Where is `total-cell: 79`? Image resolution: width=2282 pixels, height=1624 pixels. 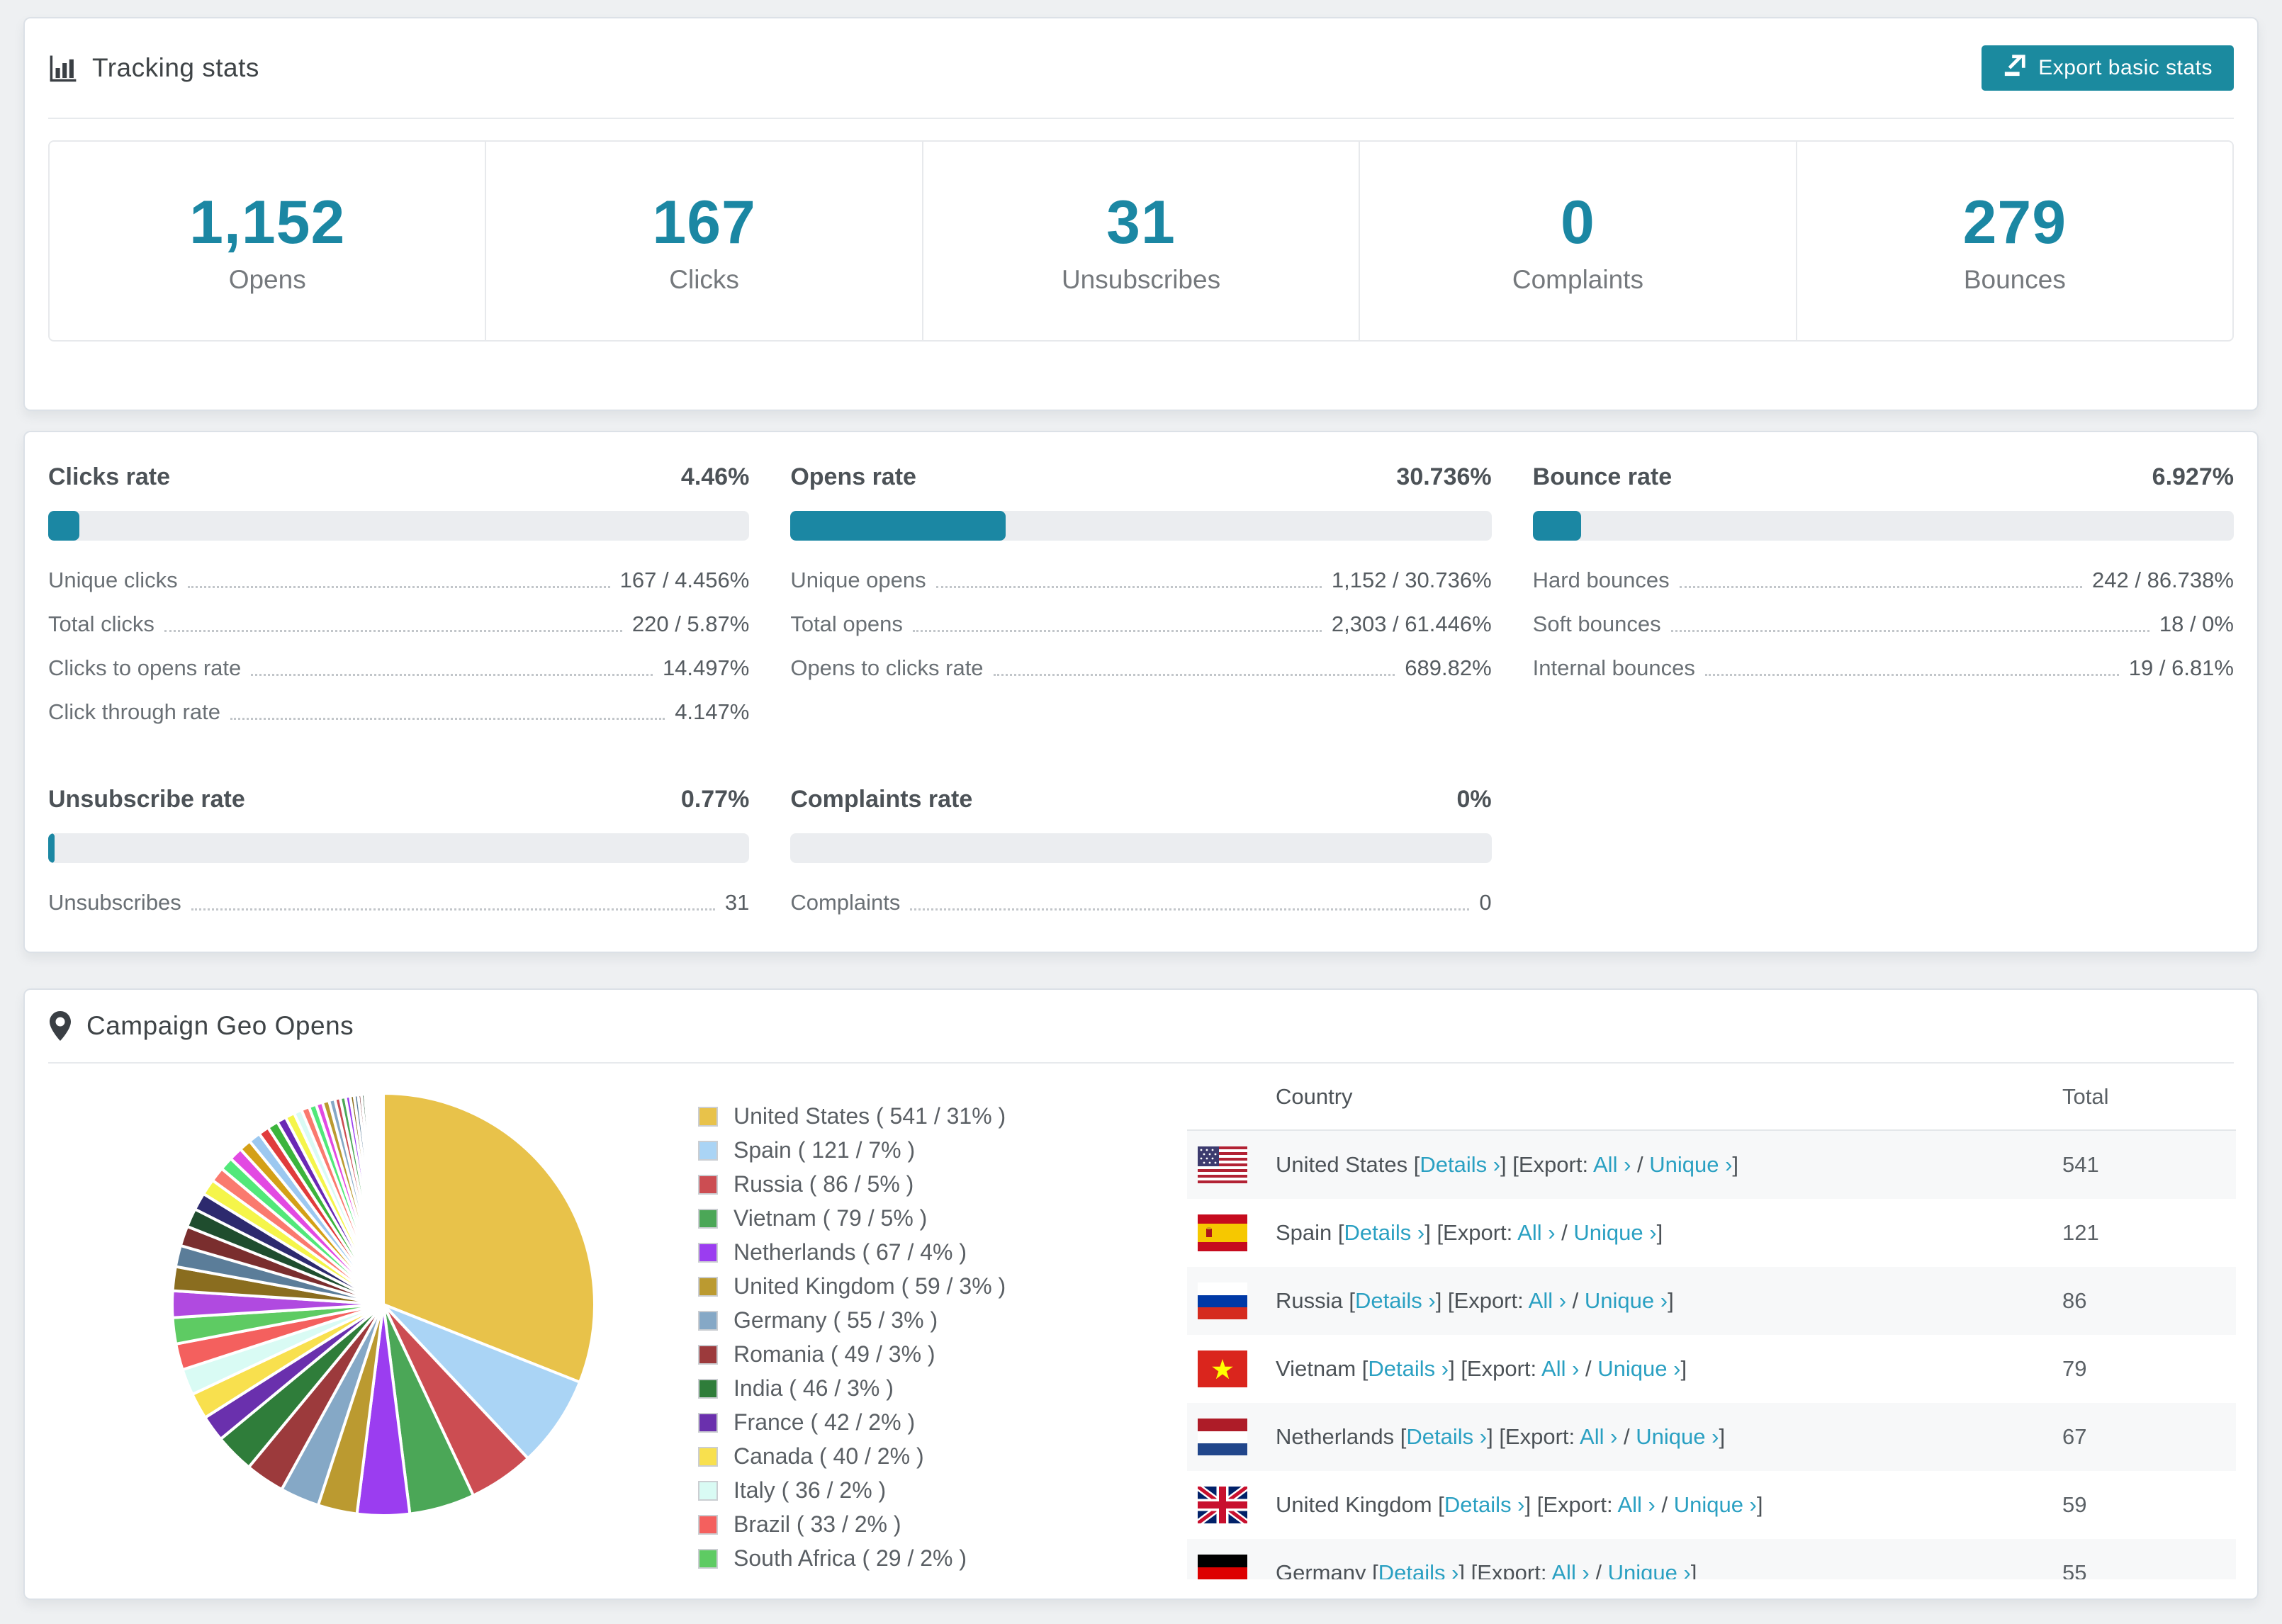 total-cell: 79 is located at coordinates (2074, 1369).